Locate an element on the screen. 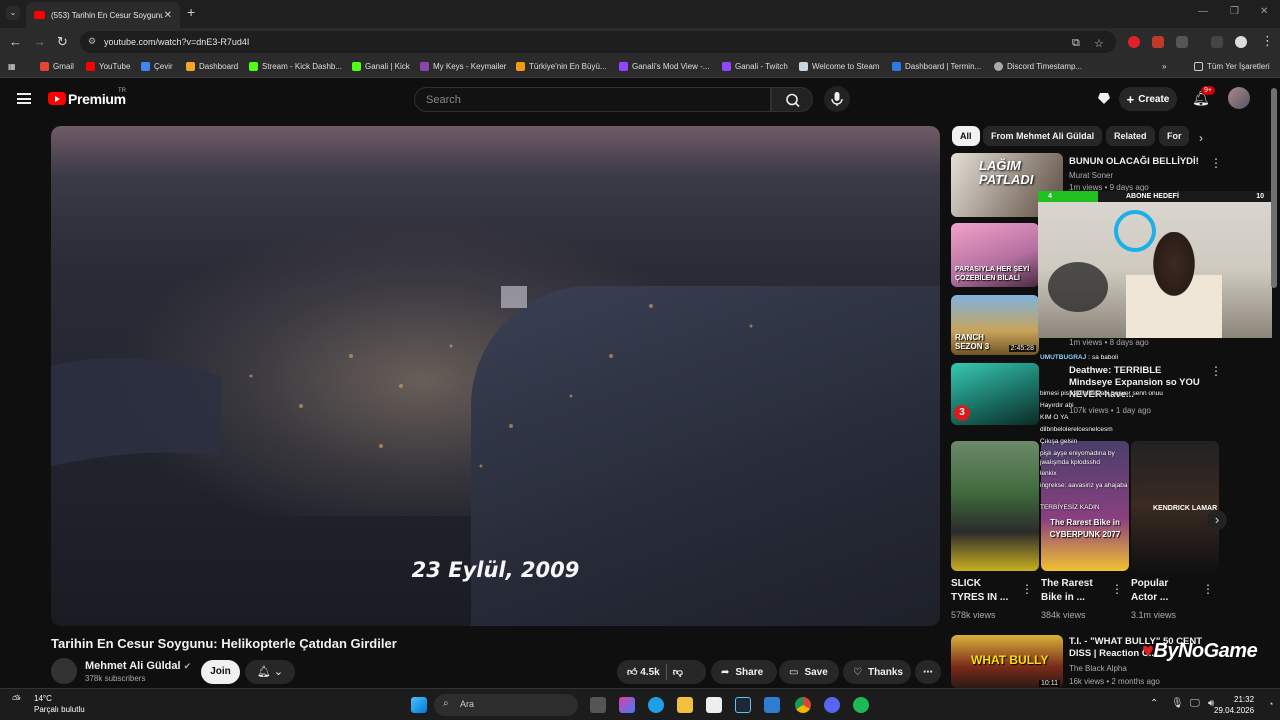 The image size is (1280, 720). extensions-puzzle-icon is located at coordinates (1182, 42).